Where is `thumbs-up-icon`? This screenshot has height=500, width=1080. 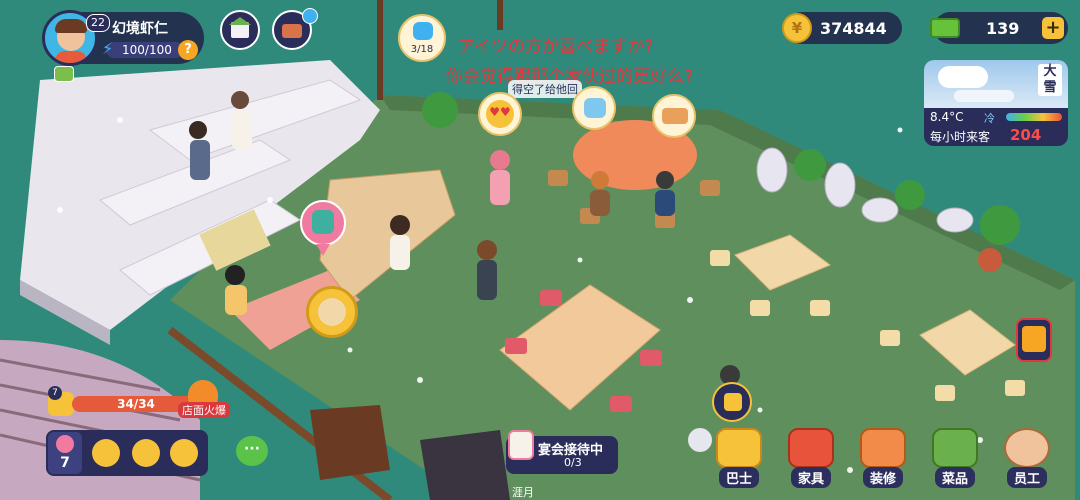
thumbs-up-icon is located at coordinates (733, 402).